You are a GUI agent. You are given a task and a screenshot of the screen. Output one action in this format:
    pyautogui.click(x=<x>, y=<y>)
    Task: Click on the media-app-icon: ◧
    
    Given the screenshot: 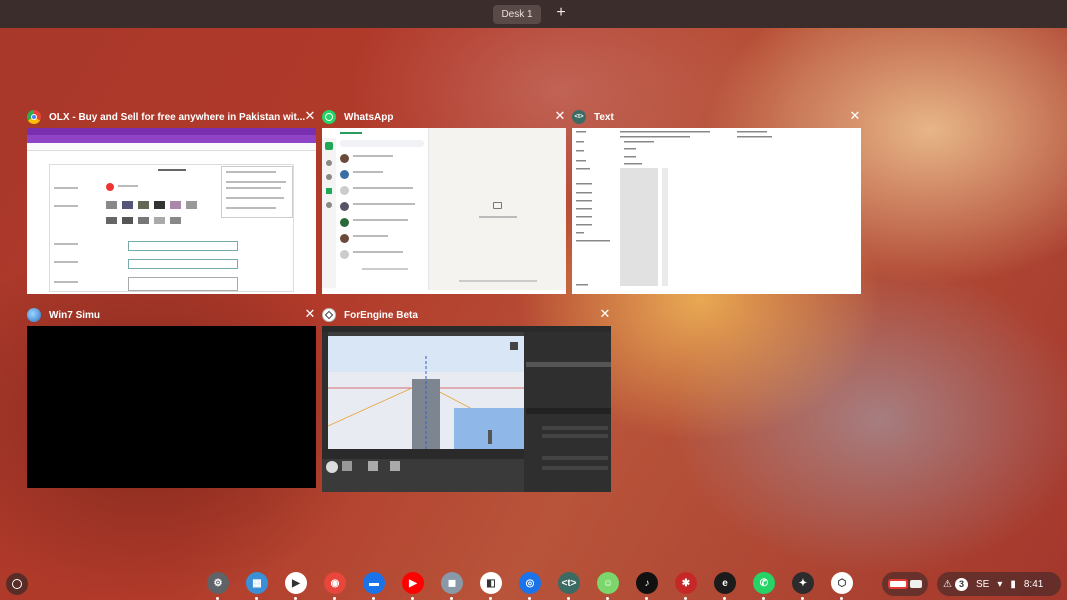 What is the action you would take?
    pyautogui.click(x=491, y=583)
    